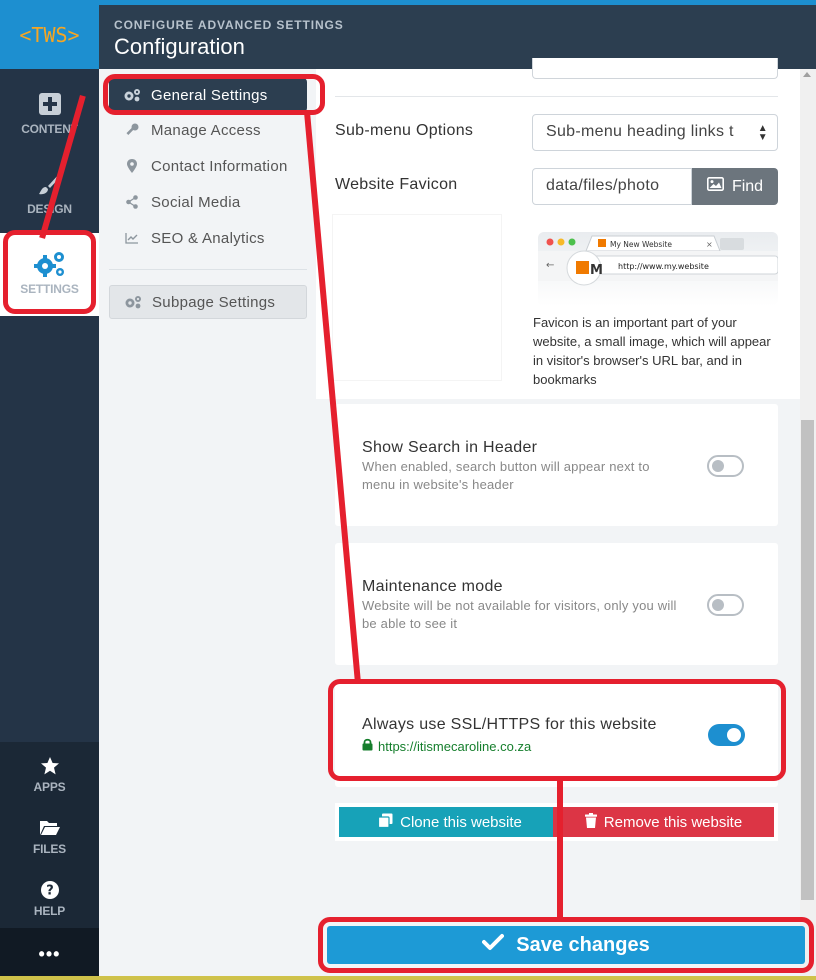  I want to click on ssl-url-text: https://itismecaroline.co.za, so click(455, 746).